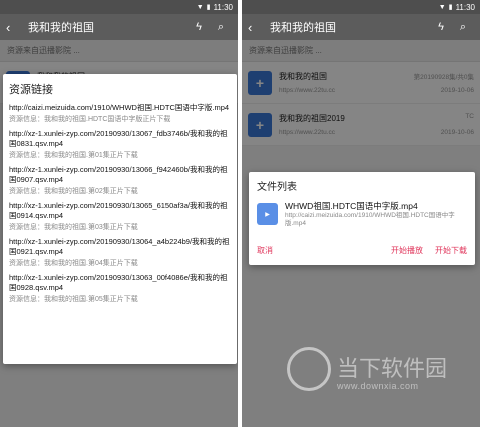 This screenshot has height=427, width=480. Describe the element at coordinates (267, 214) in the screenshot. I see `video-file-icon: ▶` at that location.